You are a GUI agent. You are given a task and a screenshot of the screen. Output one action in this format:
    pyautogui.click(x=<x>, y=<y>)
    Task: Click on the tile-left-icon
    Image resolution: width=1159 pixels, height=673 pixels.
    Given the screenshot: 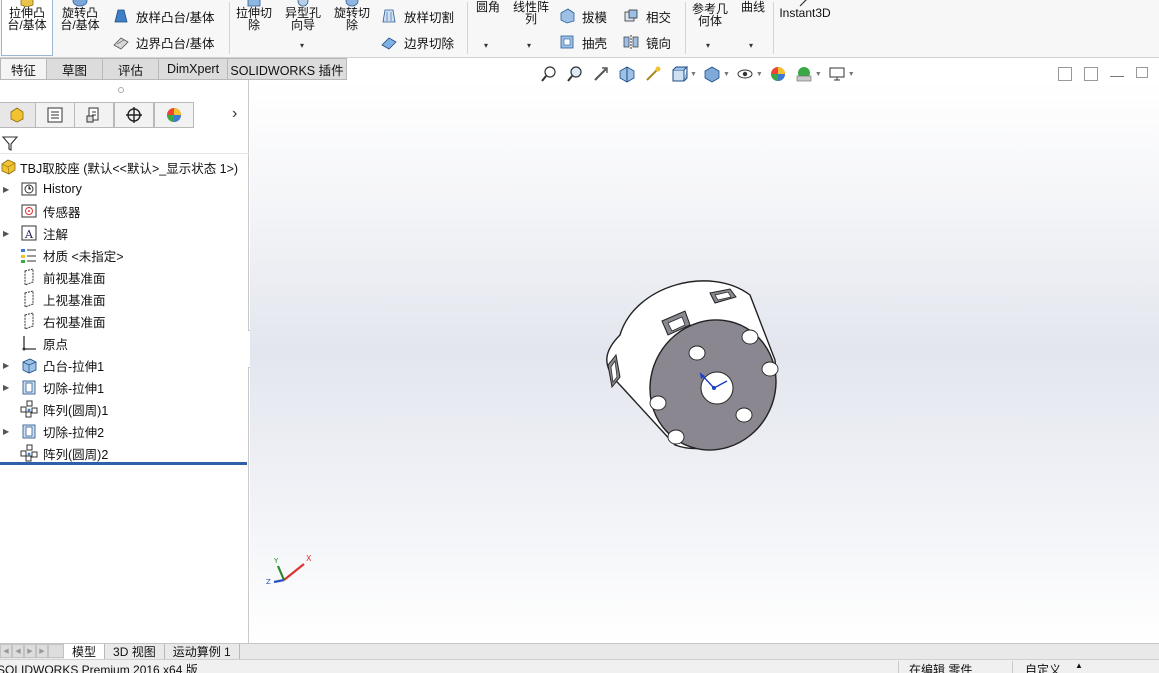 What is the action you would take?
    pyautogui.click(x=1065, y=74)
    